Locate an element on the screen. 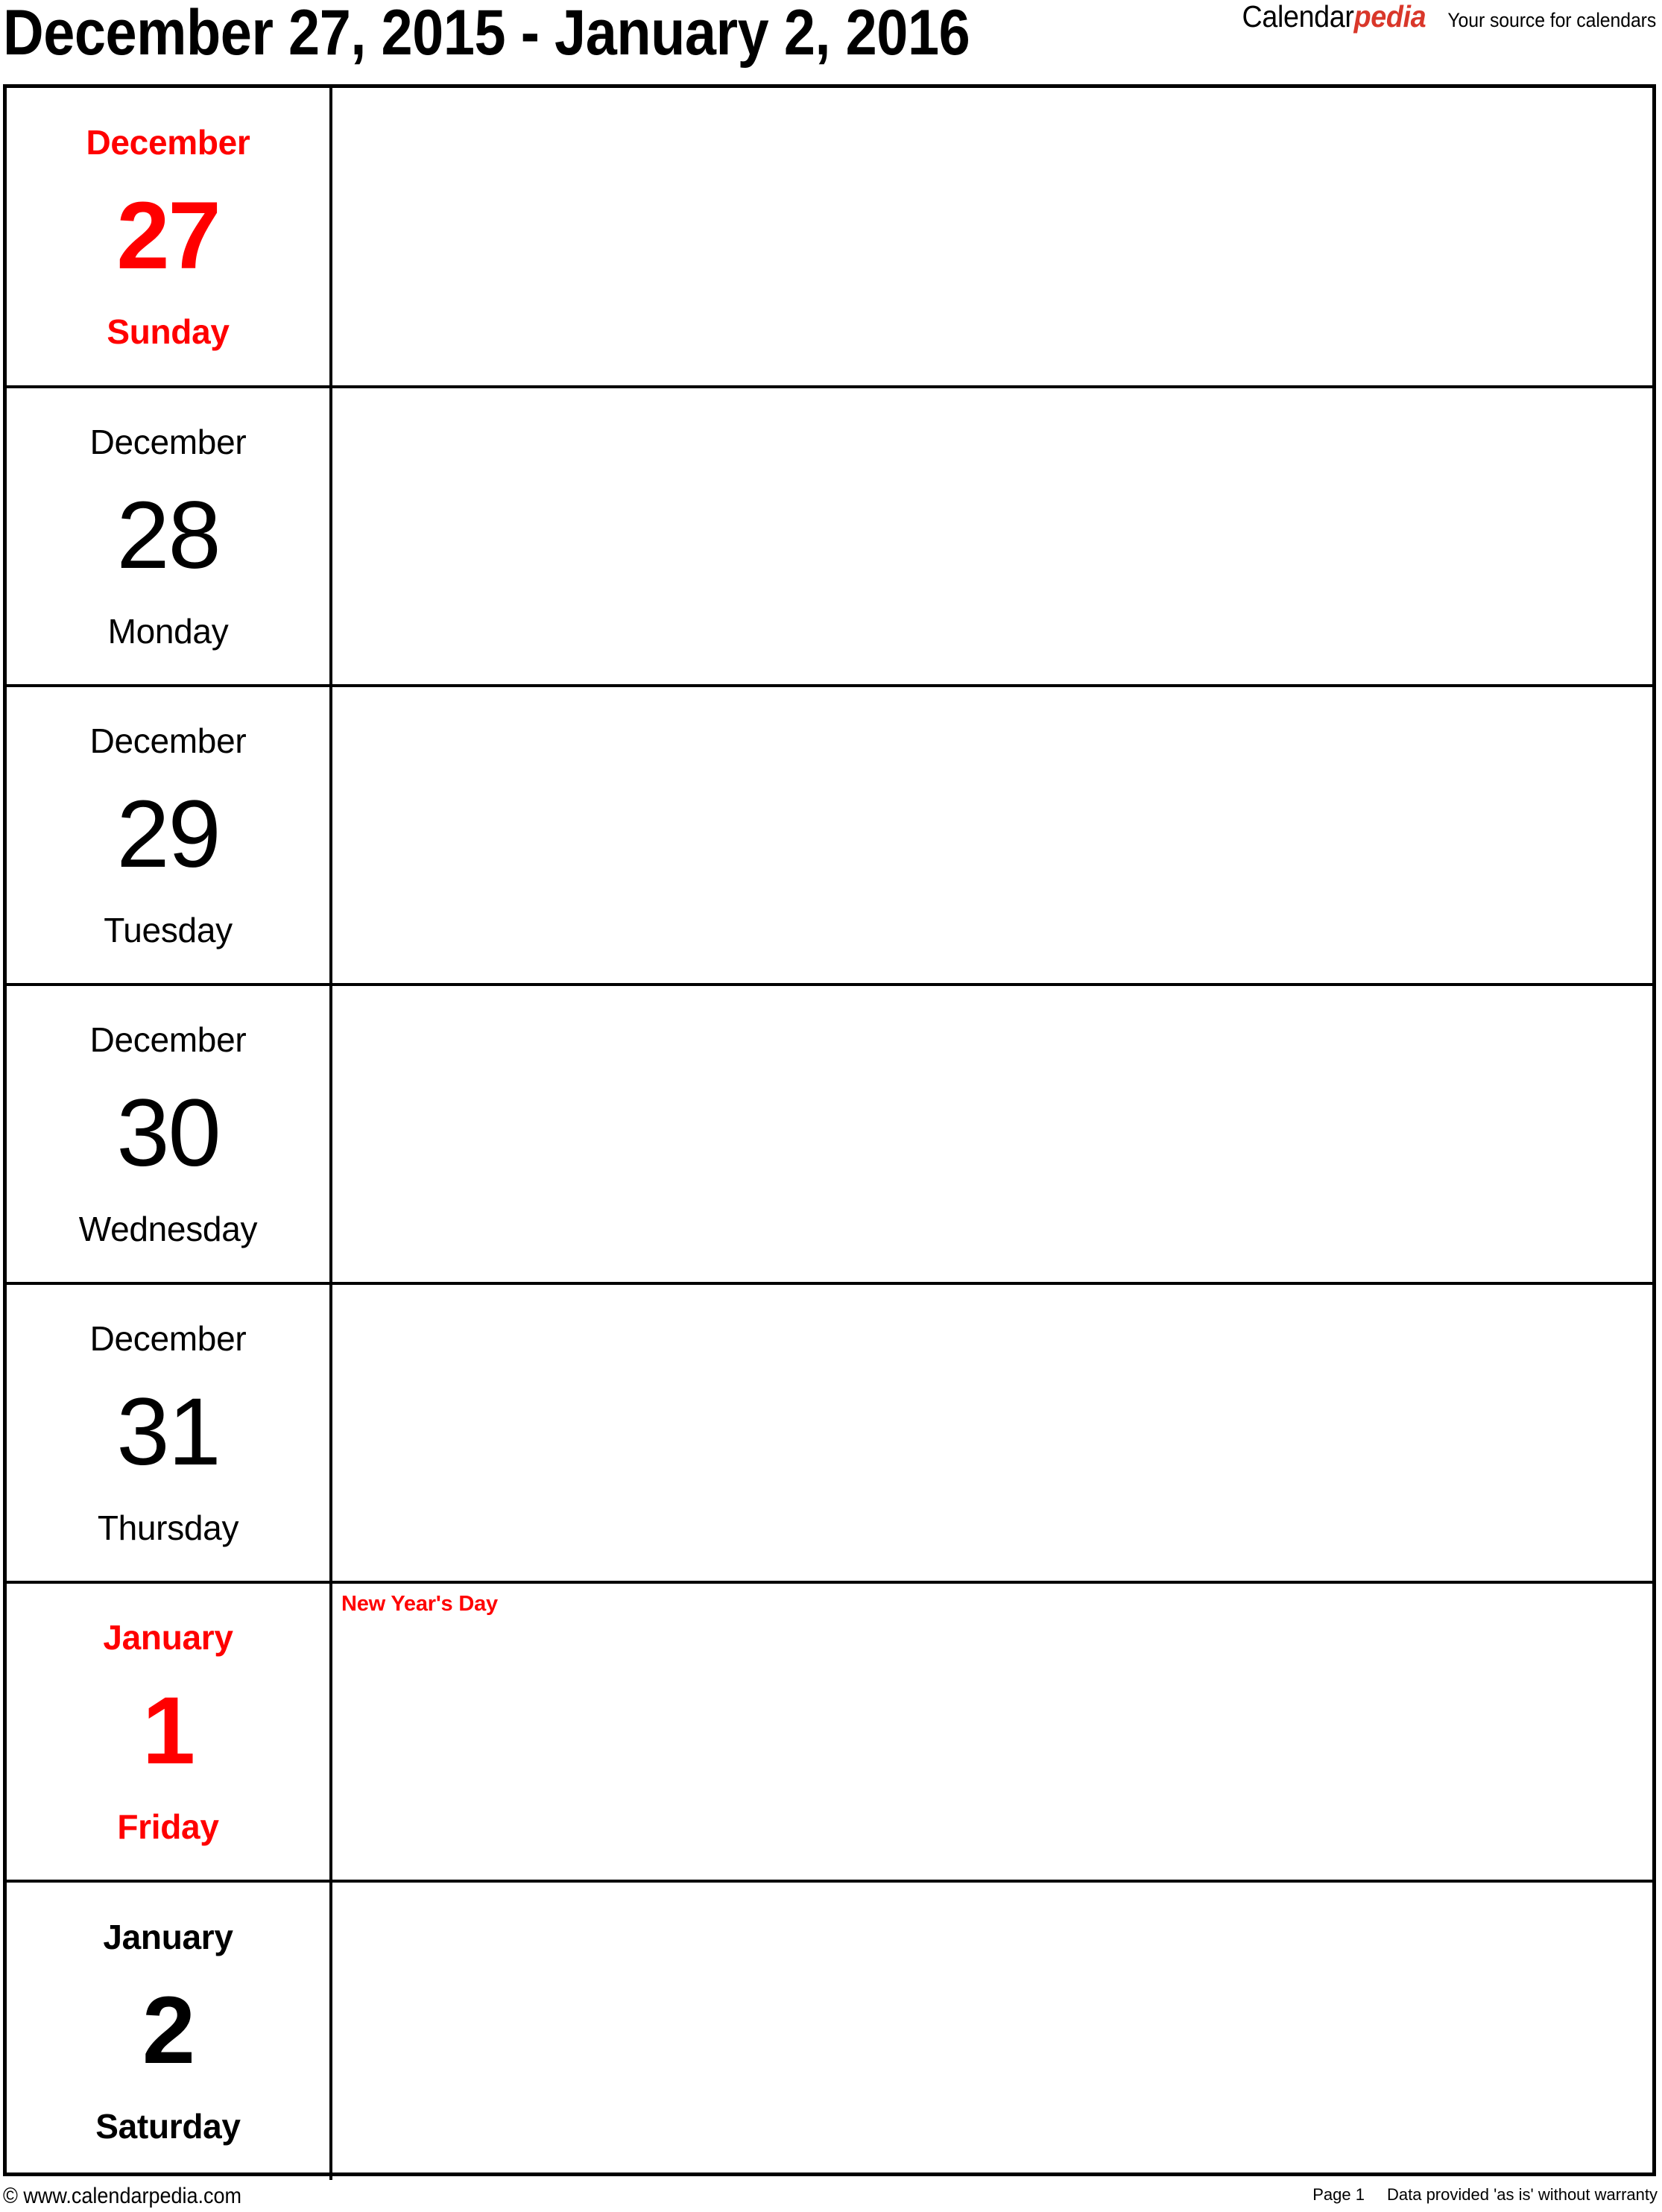 Image resolution: width=1662 pixels, height=2212 pixels. day-header-cell: January 1 Friday is located at coordinates (169, 1731).